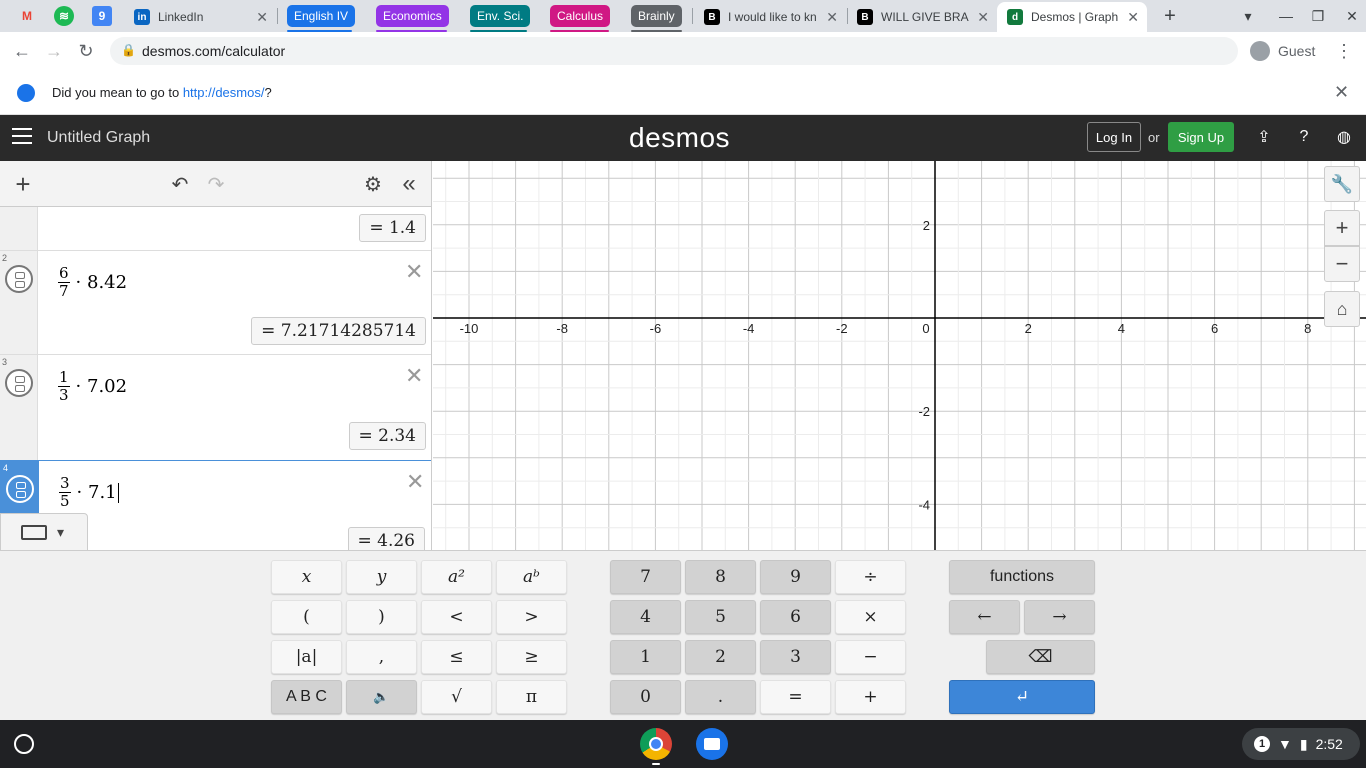 This screenshot has width=1366, height=768. I want to click on key-3: 3, so click(795, 657).